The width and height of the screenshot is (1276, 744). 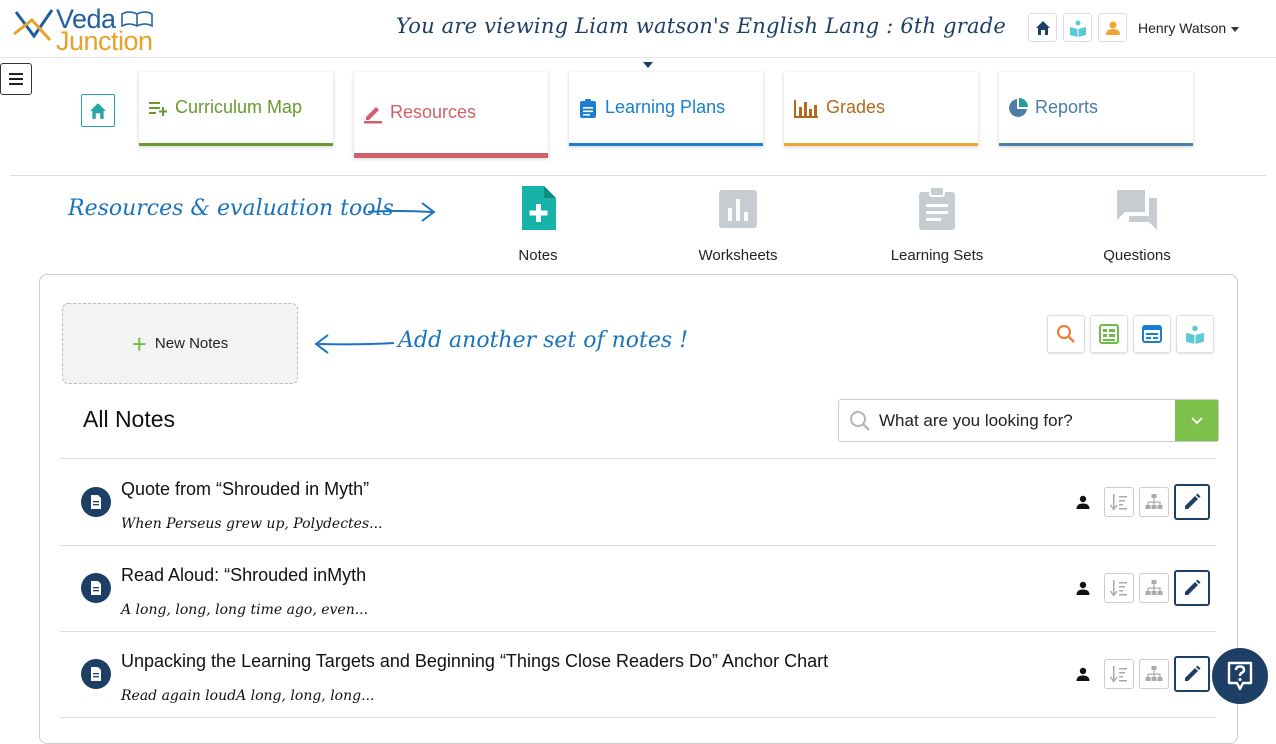 I want to click on grid-view-icon, so click(x=1109, y=334).